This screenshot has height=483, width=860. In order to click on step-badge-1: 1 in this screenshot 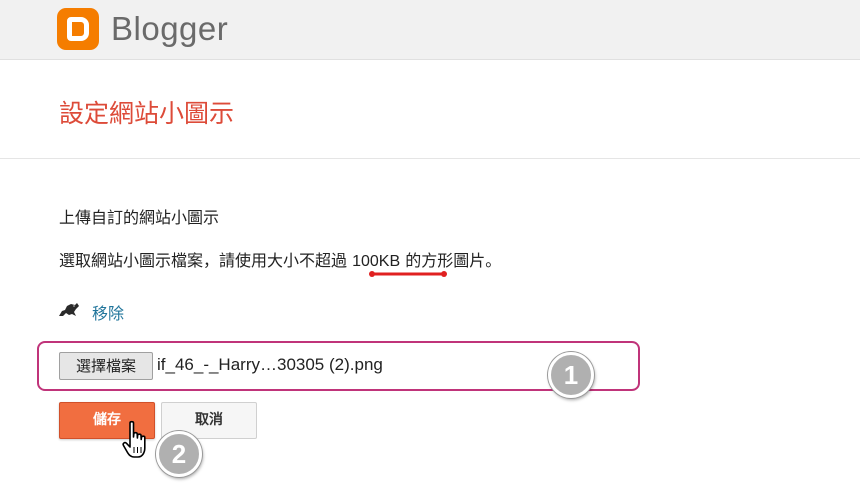, I will do `click(571, 375)`.